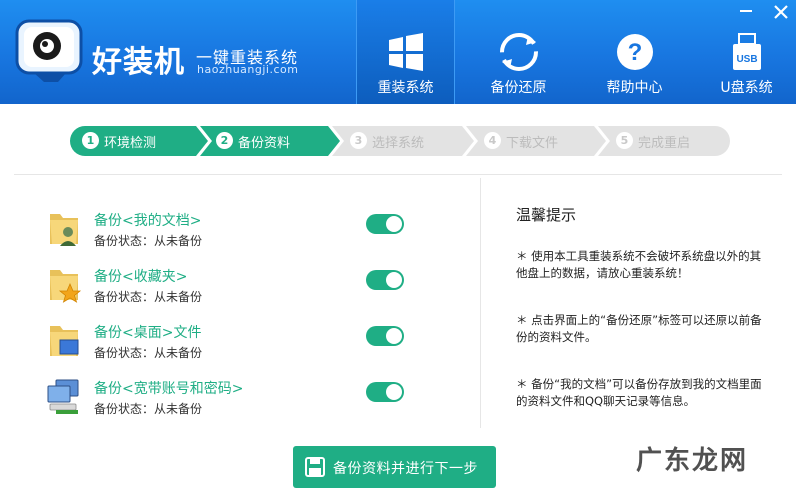  I want to click on documents-folder-icon, so click(64, 230).